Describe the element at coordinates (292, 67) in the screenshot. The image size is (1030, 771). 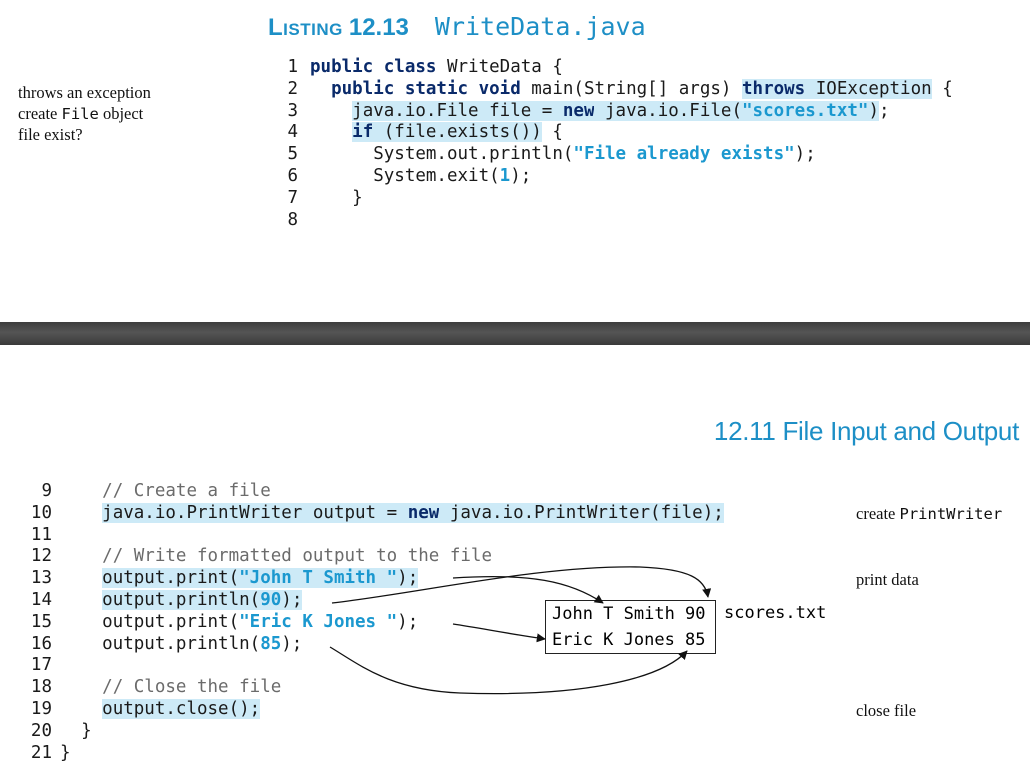
I see `line-number: 1` at that location.